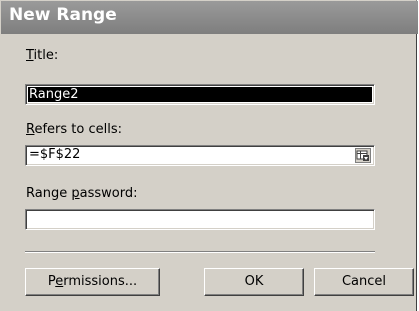 The image size is (419, 311). What do you see at coordinates (63, 15) in the screenshot?
I see `dialog-title: New Range` at bounding box center [63, 15].